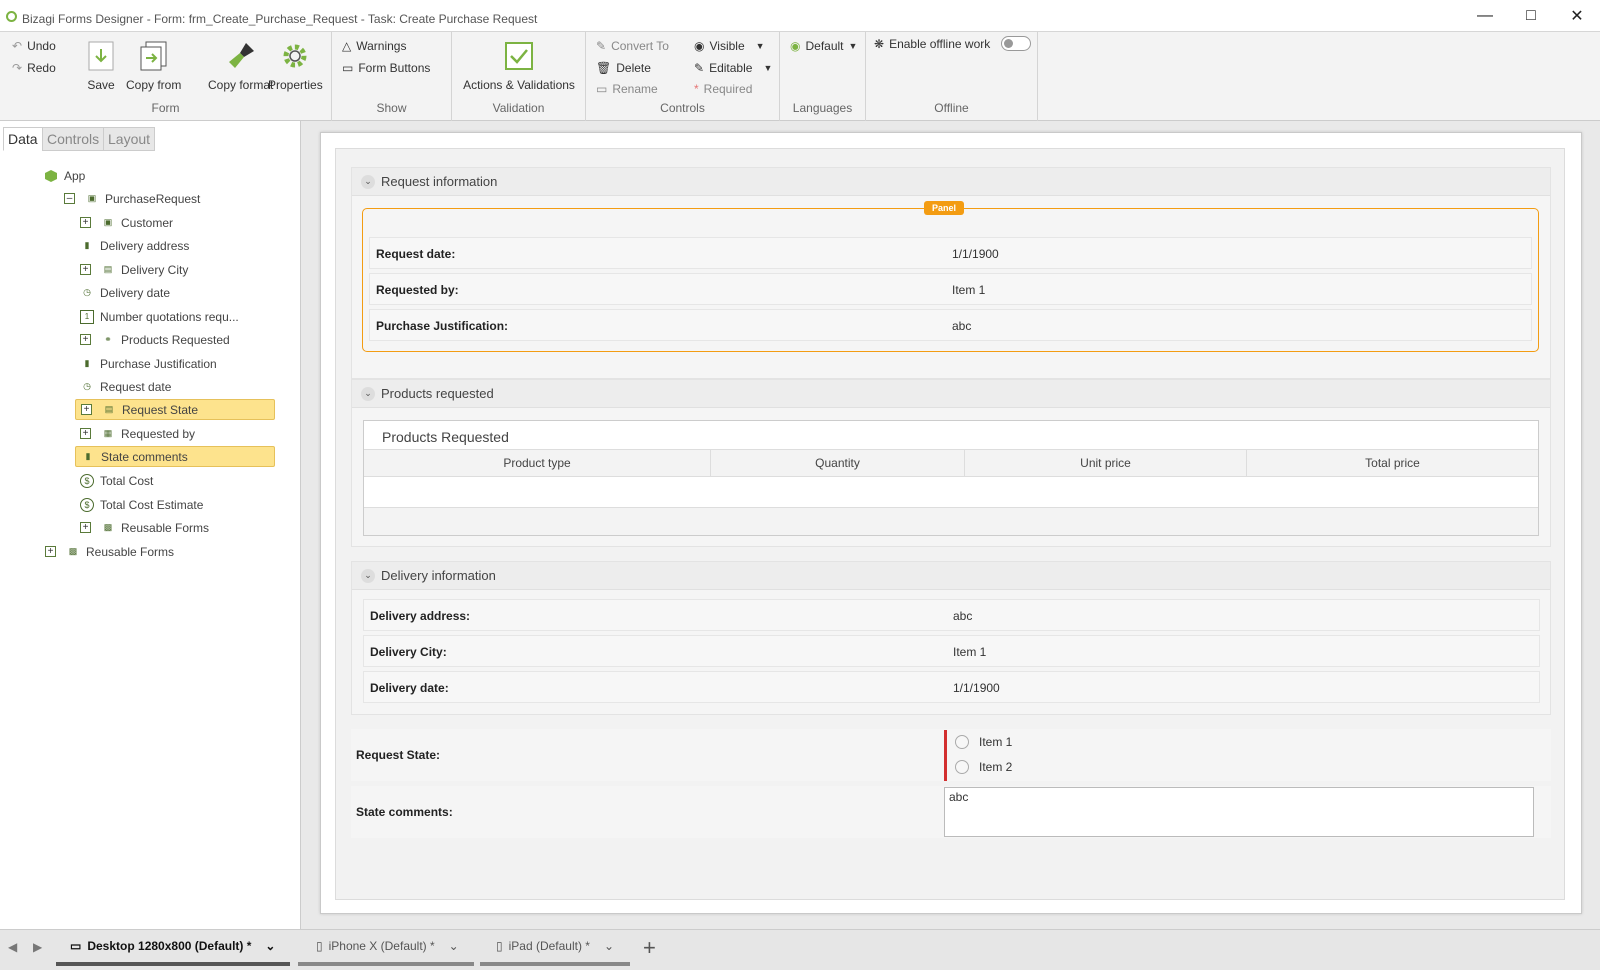  What do you see at coordinates (1485, 16) in the screenshot?
I see `minimize-button: —` at bounding box center [1485, 16].